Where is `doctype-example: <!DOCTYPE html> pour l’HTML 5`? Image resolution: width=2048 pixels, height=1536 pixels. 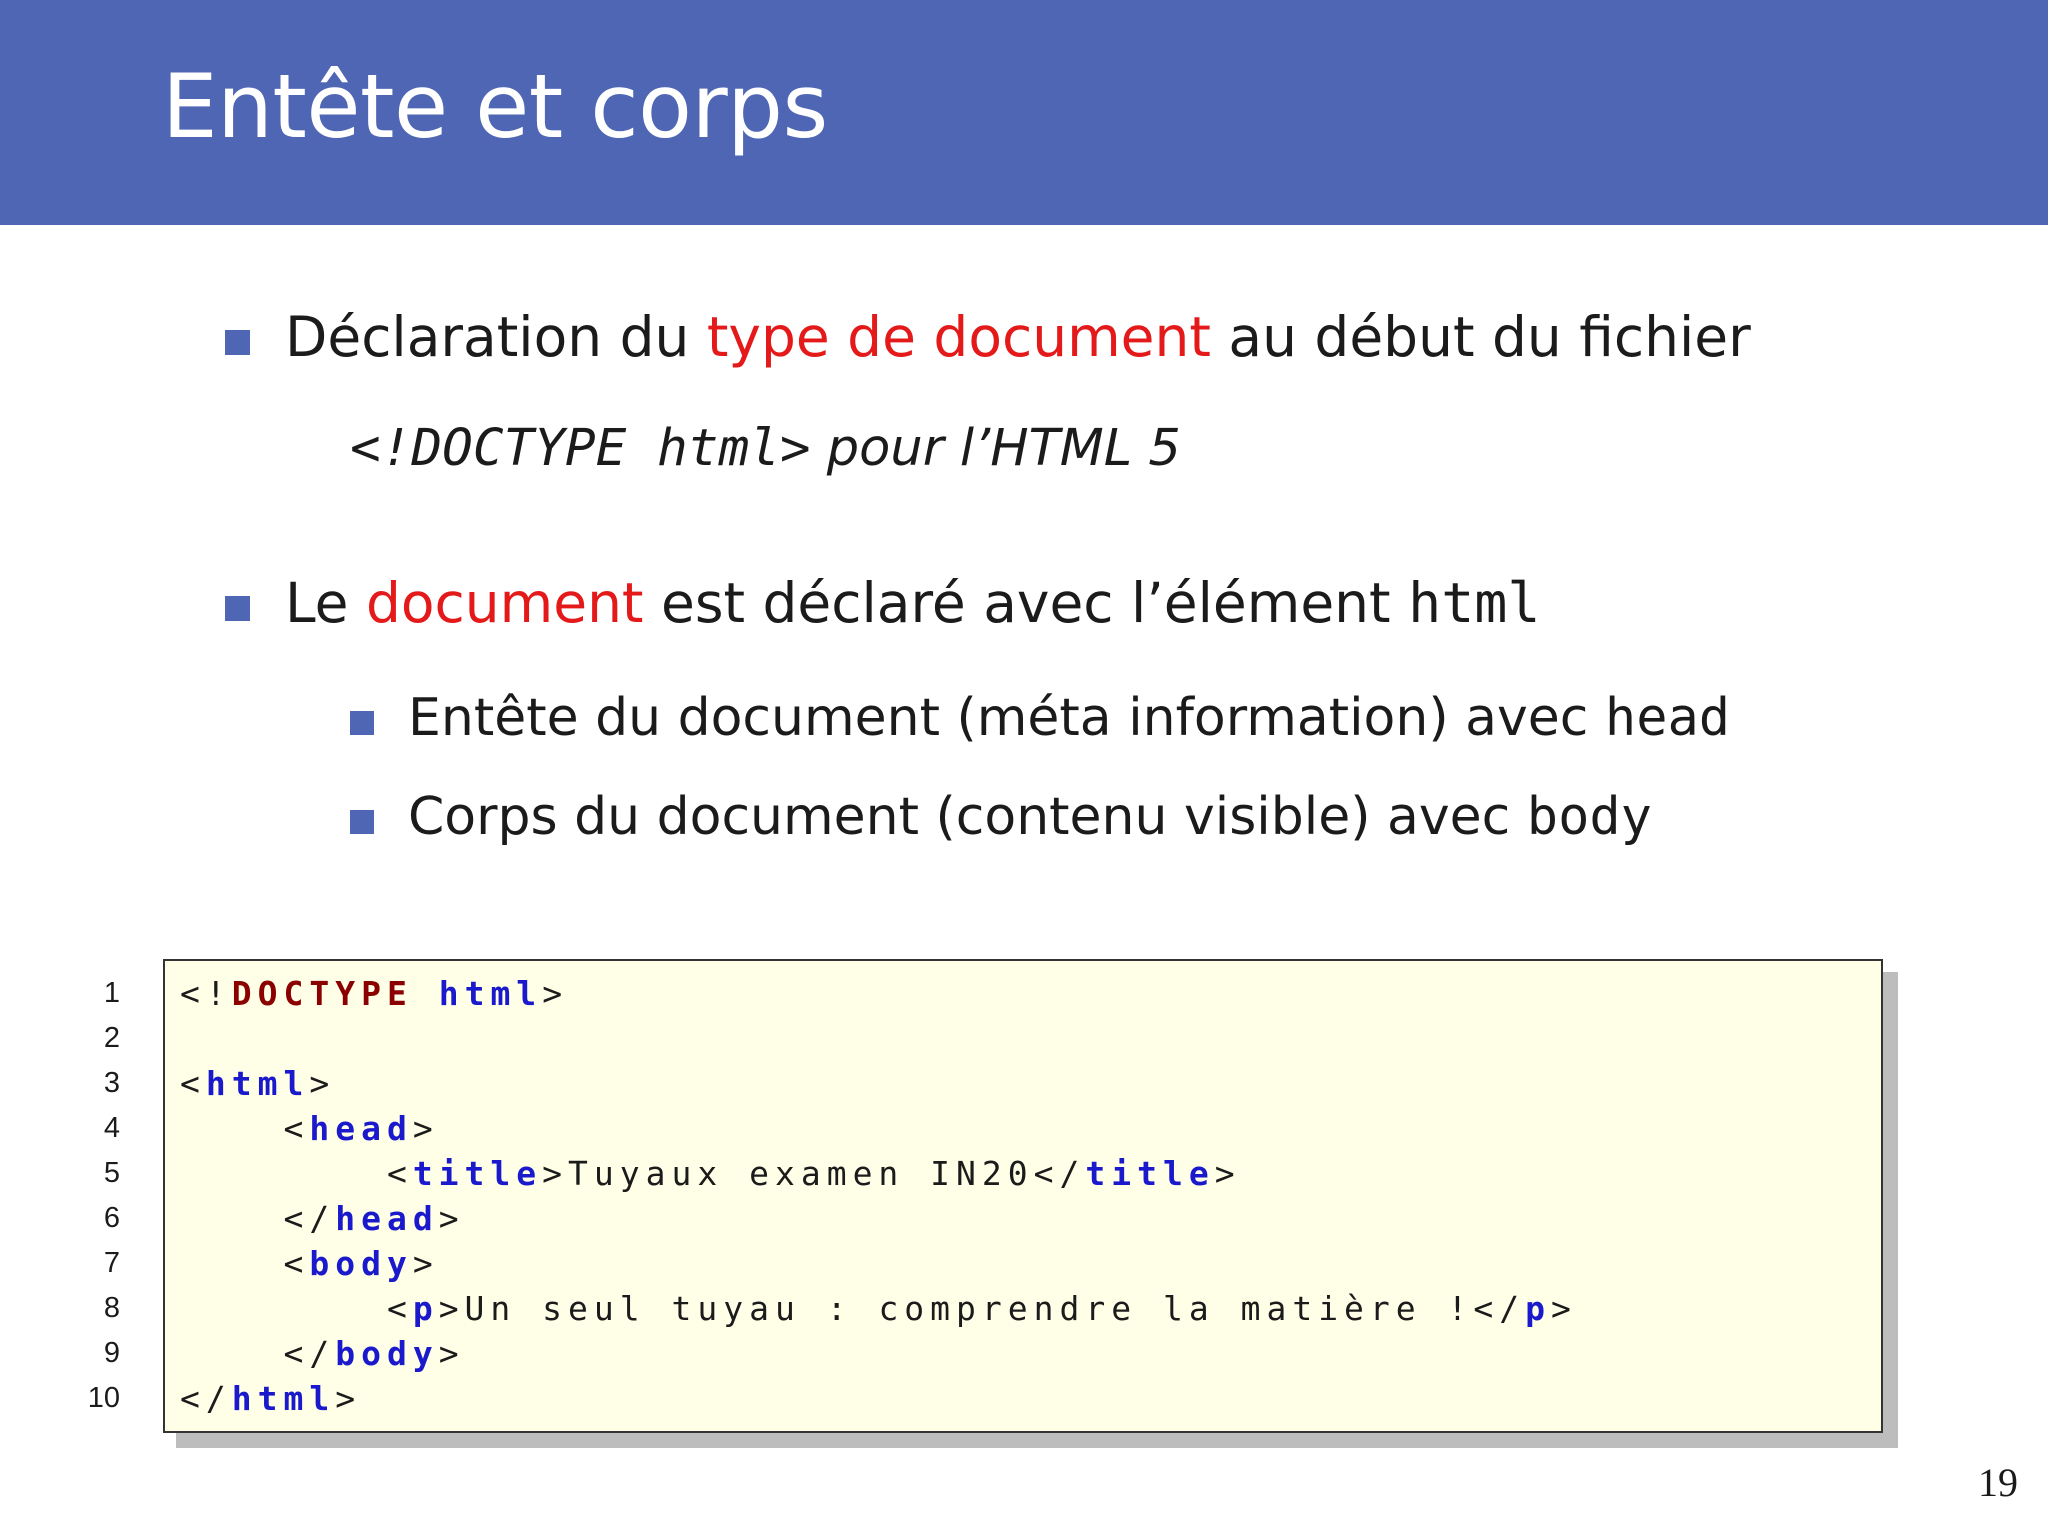 doctype-example: <!DOCTYPE html> pour l’HTML 5 is located at coordinates (765, 448).